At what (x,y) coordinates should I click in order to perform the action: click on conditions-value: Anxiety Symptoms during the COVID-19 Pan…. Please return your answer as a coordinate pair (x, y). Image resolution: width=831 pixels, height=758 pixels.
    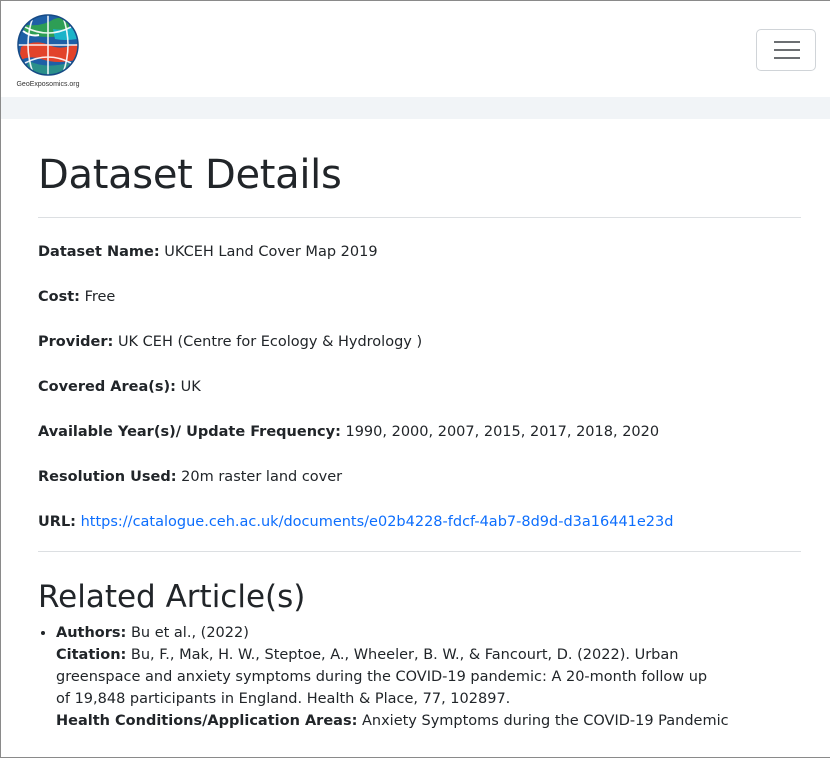
    Looking at the image, I should click on (545, 721).